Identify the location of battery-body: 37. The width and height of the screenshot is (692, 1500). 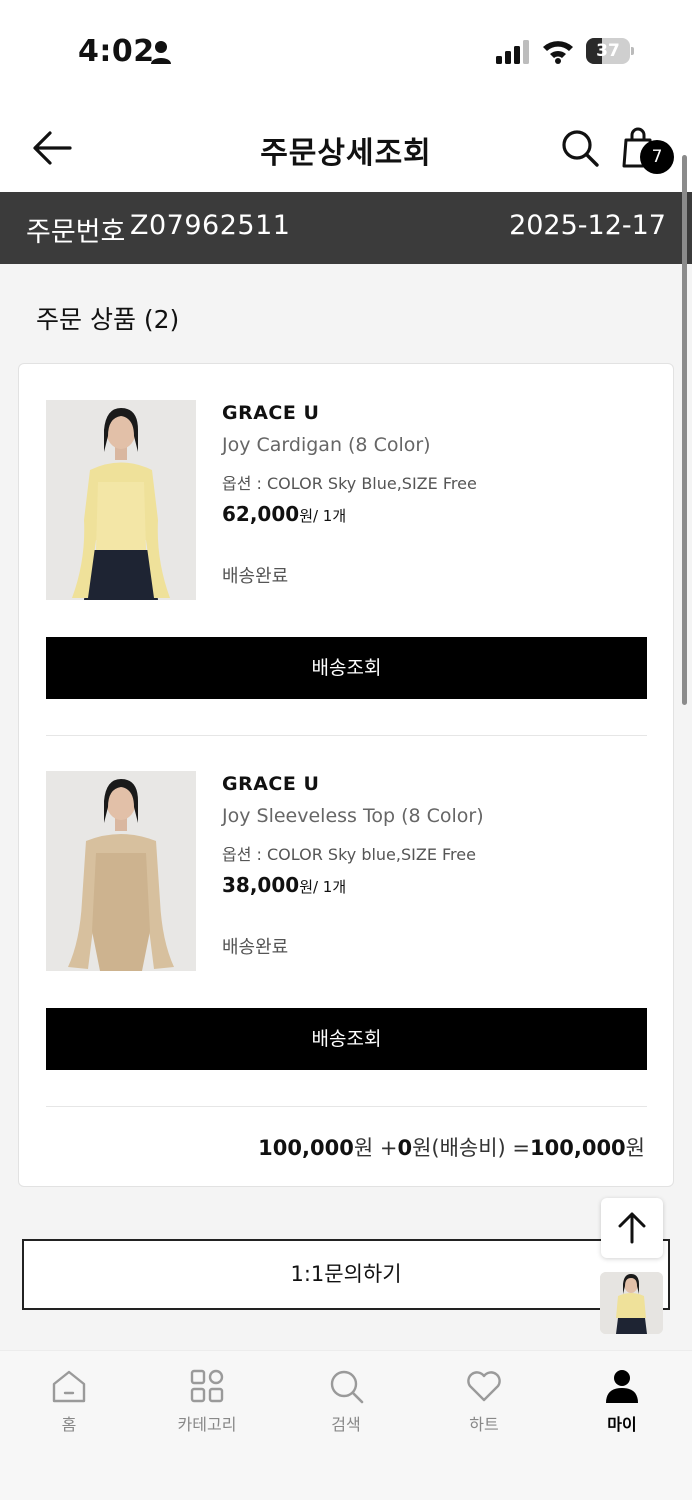
(608, 51).